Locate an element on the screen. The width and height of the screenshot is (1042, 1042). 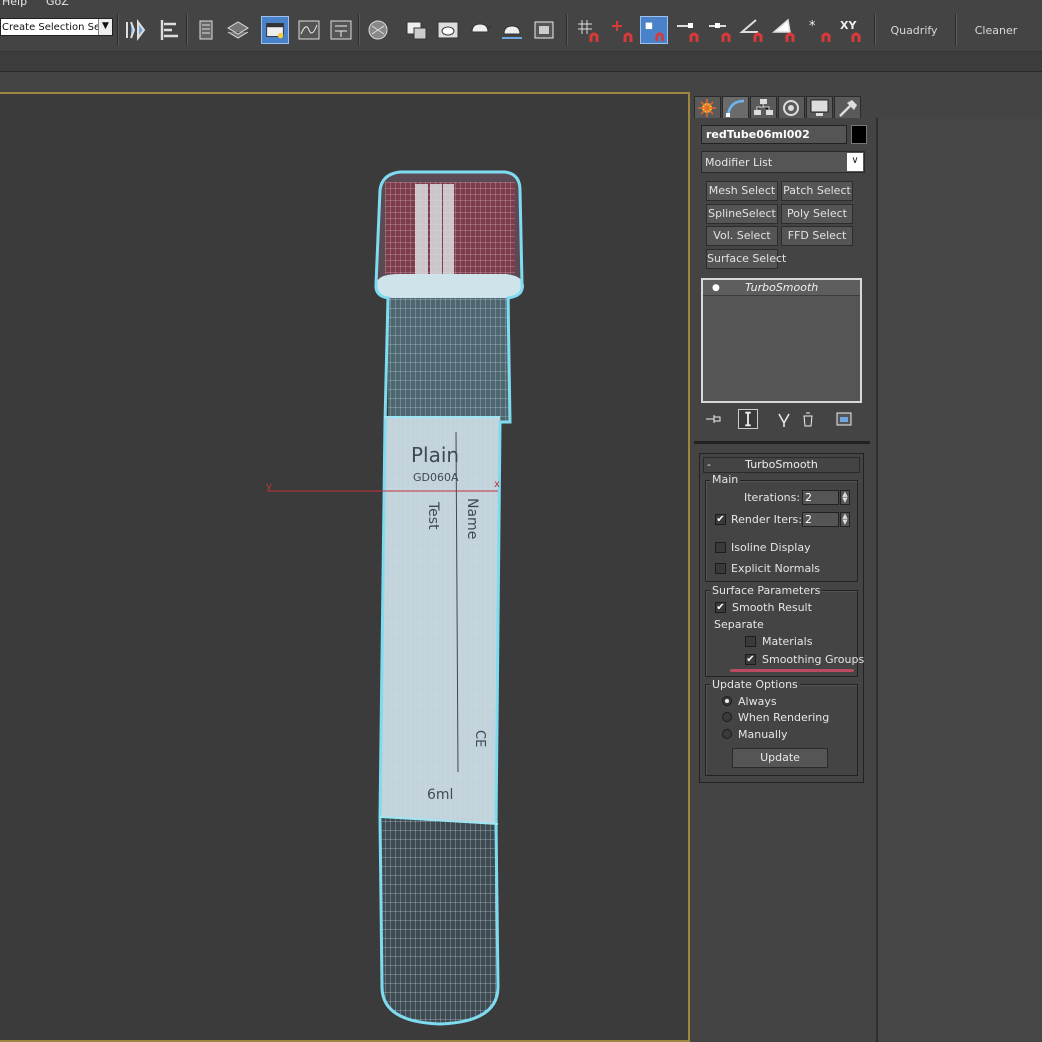
make-unique-icon is located at coordinates (784, 419).